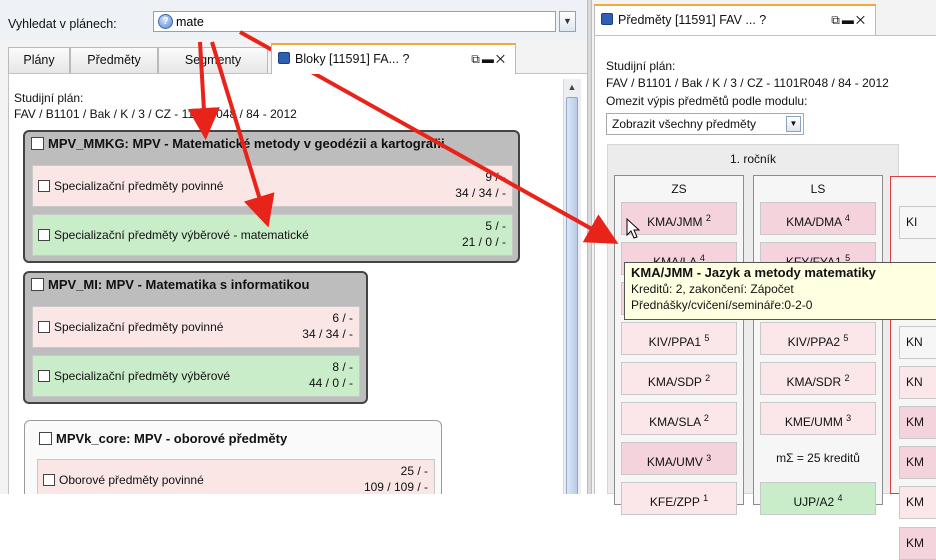  Describe the element at coordinates (170, 284) in the screenshot. I see `module-title: MPV_MI: MPV - Matematika s informatikou` at that location.